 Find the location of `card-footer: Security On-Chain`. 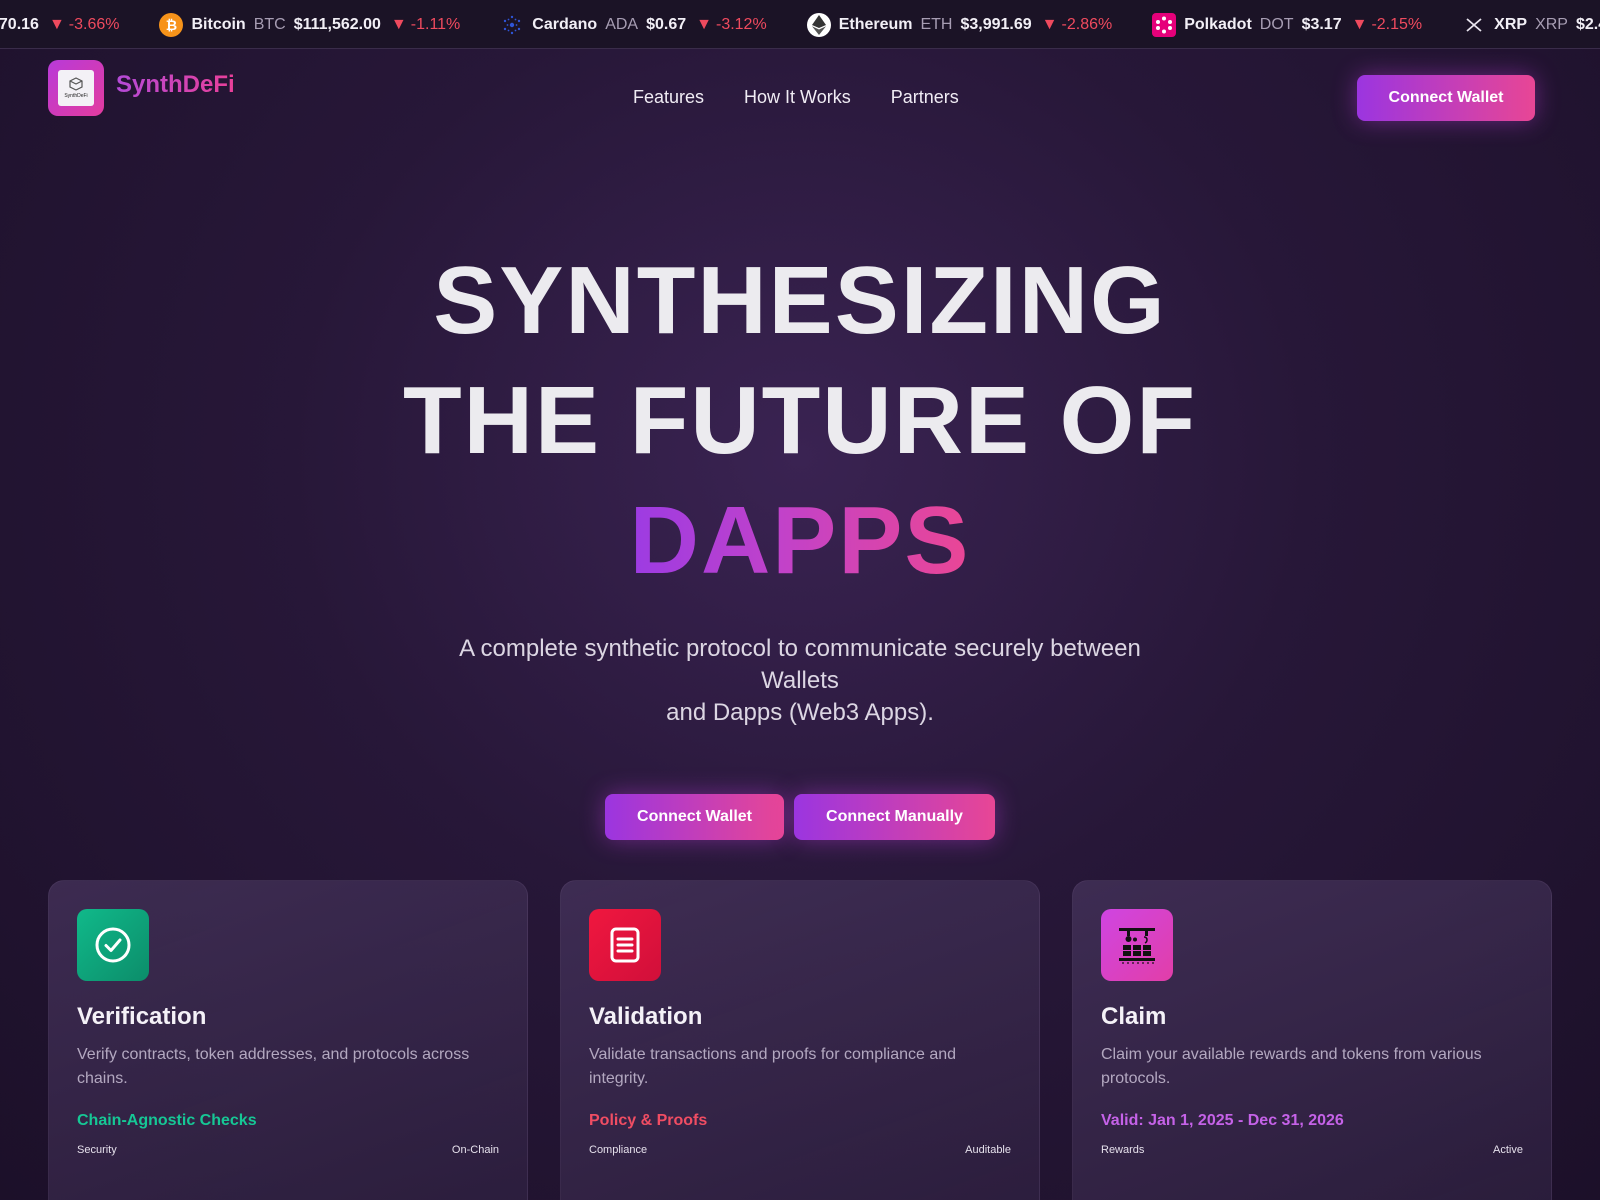

card-footer: Security On-Chain is located at coordinates (288, 1150).